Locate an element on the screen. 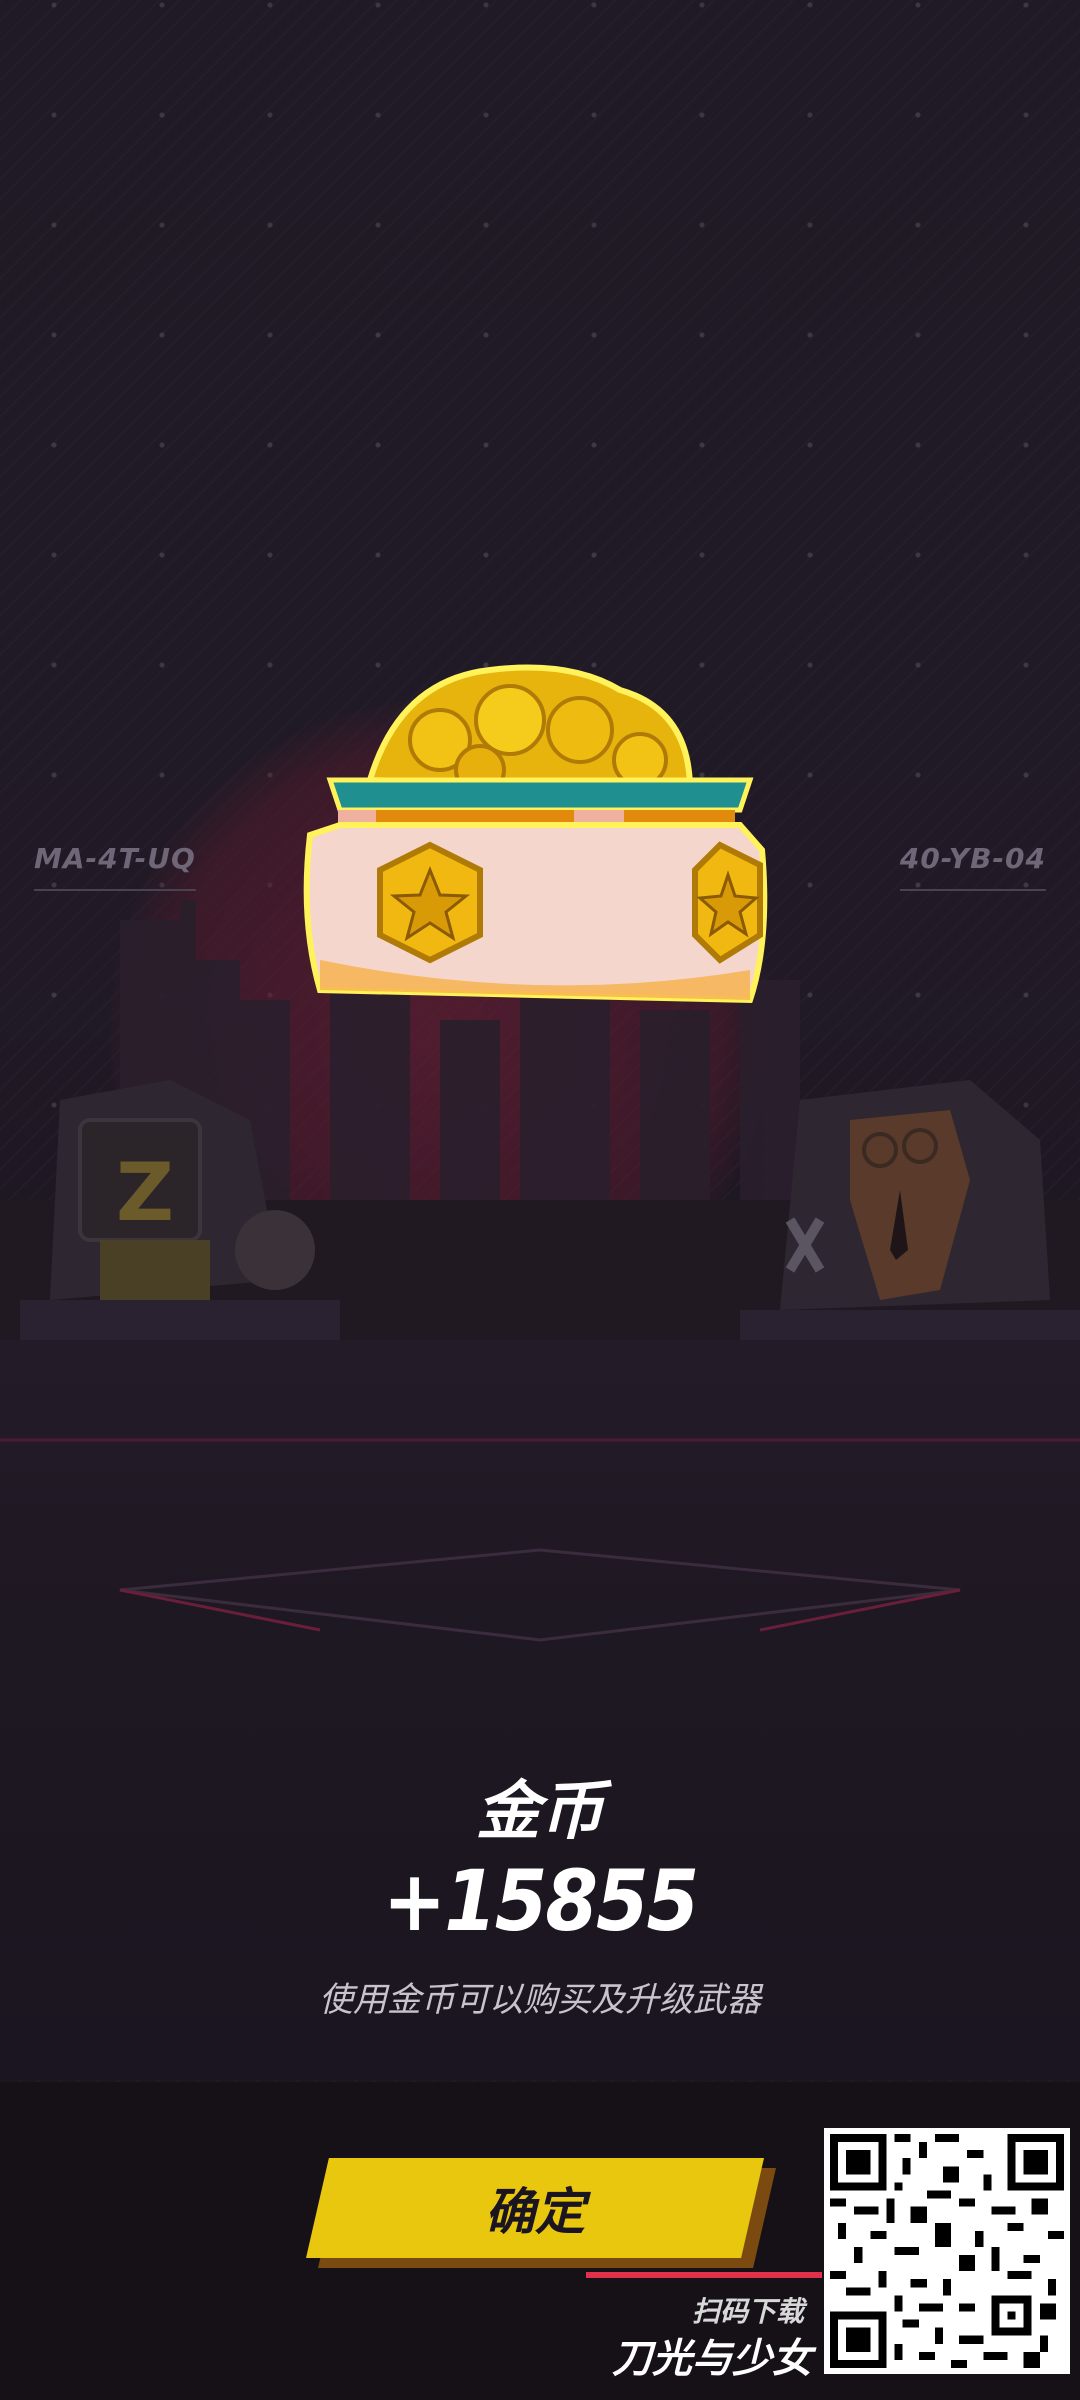 Image resolution: width=1080 pixels, height=2400 pixels. reward-description: 使用金币可以购买及升级武器 is located at coordinates (540, 2000).